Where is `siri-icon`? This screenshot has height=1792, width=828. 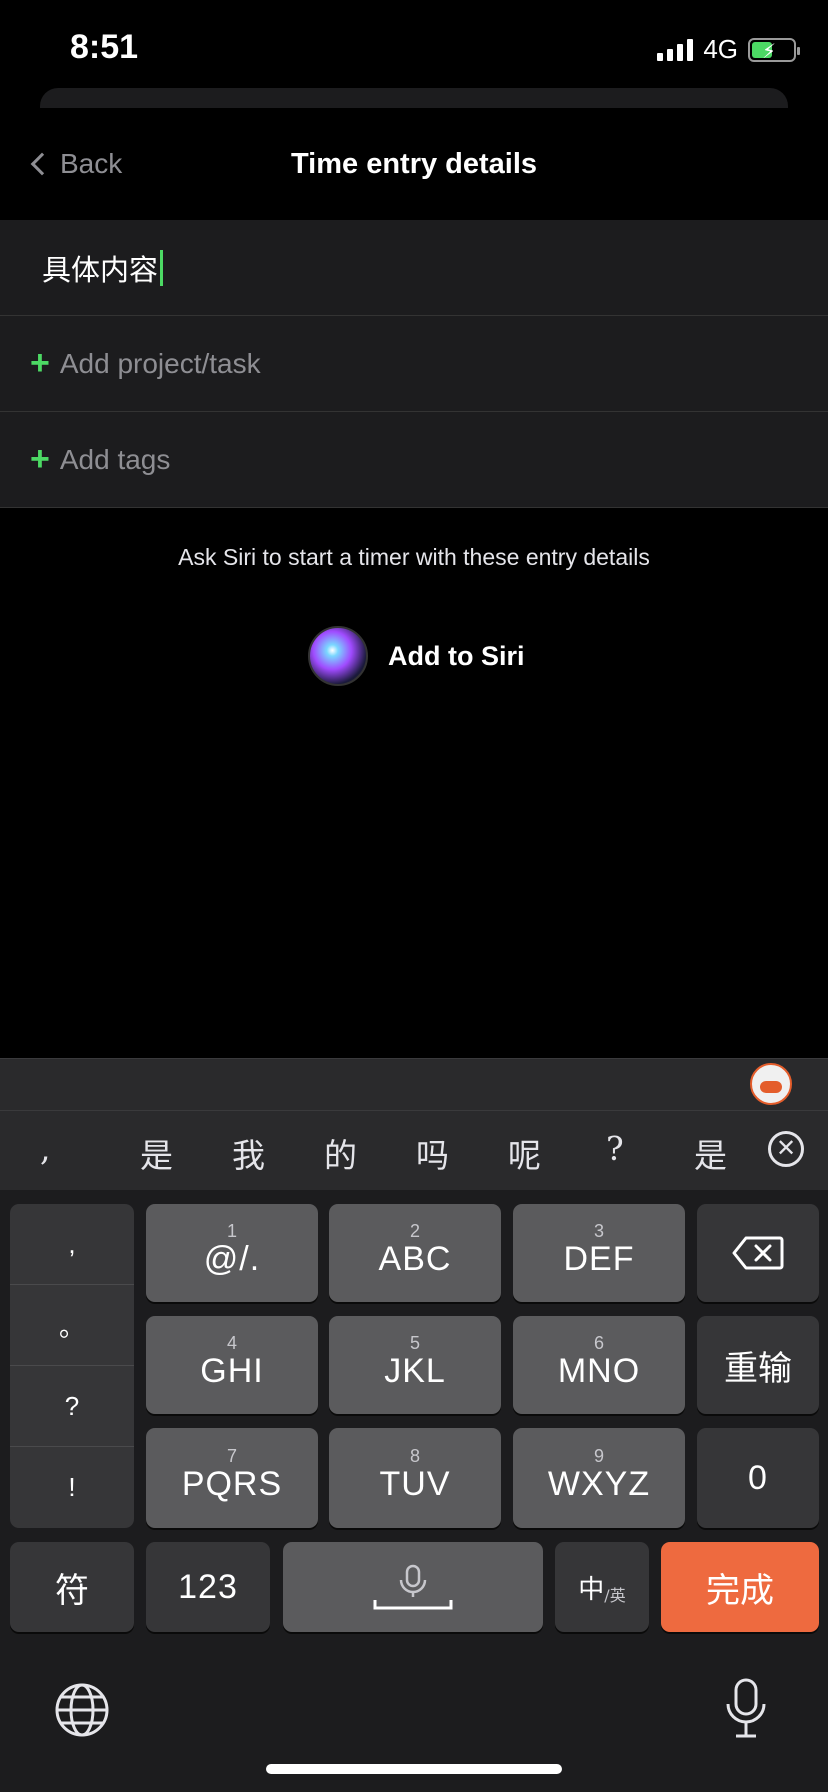 siri-icon is located at coordinates (338, 656).